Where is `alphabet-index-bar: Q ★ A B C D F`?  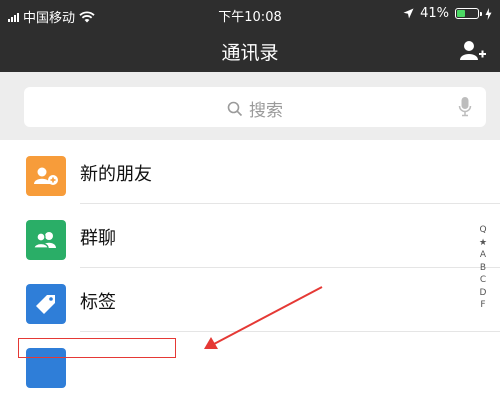
alphabet-index-bar: Q ★ A B C D F is located at coordinates (483, 268).